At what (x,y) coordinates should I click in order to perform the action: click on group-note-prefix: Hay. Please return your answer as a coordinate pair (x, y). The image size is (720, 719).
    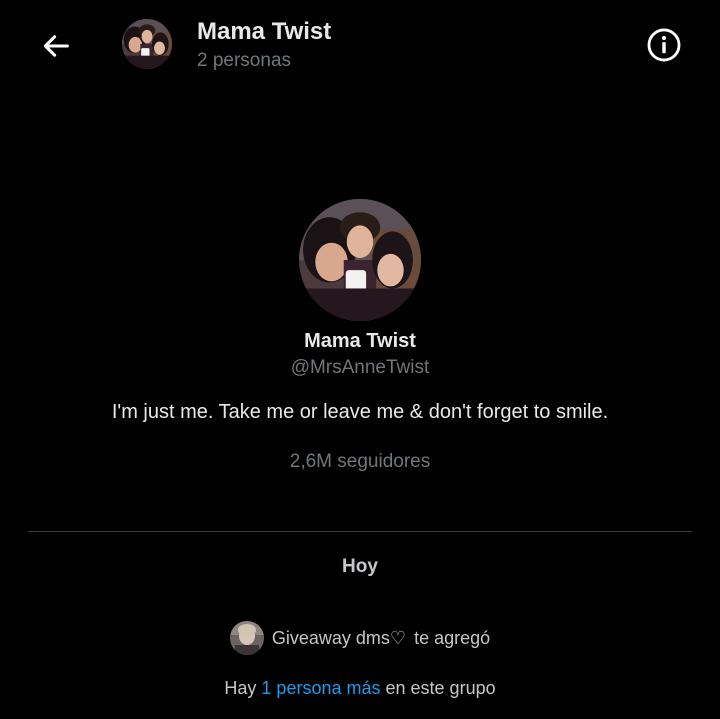
    Looking at the image, I should click on (240, 688).